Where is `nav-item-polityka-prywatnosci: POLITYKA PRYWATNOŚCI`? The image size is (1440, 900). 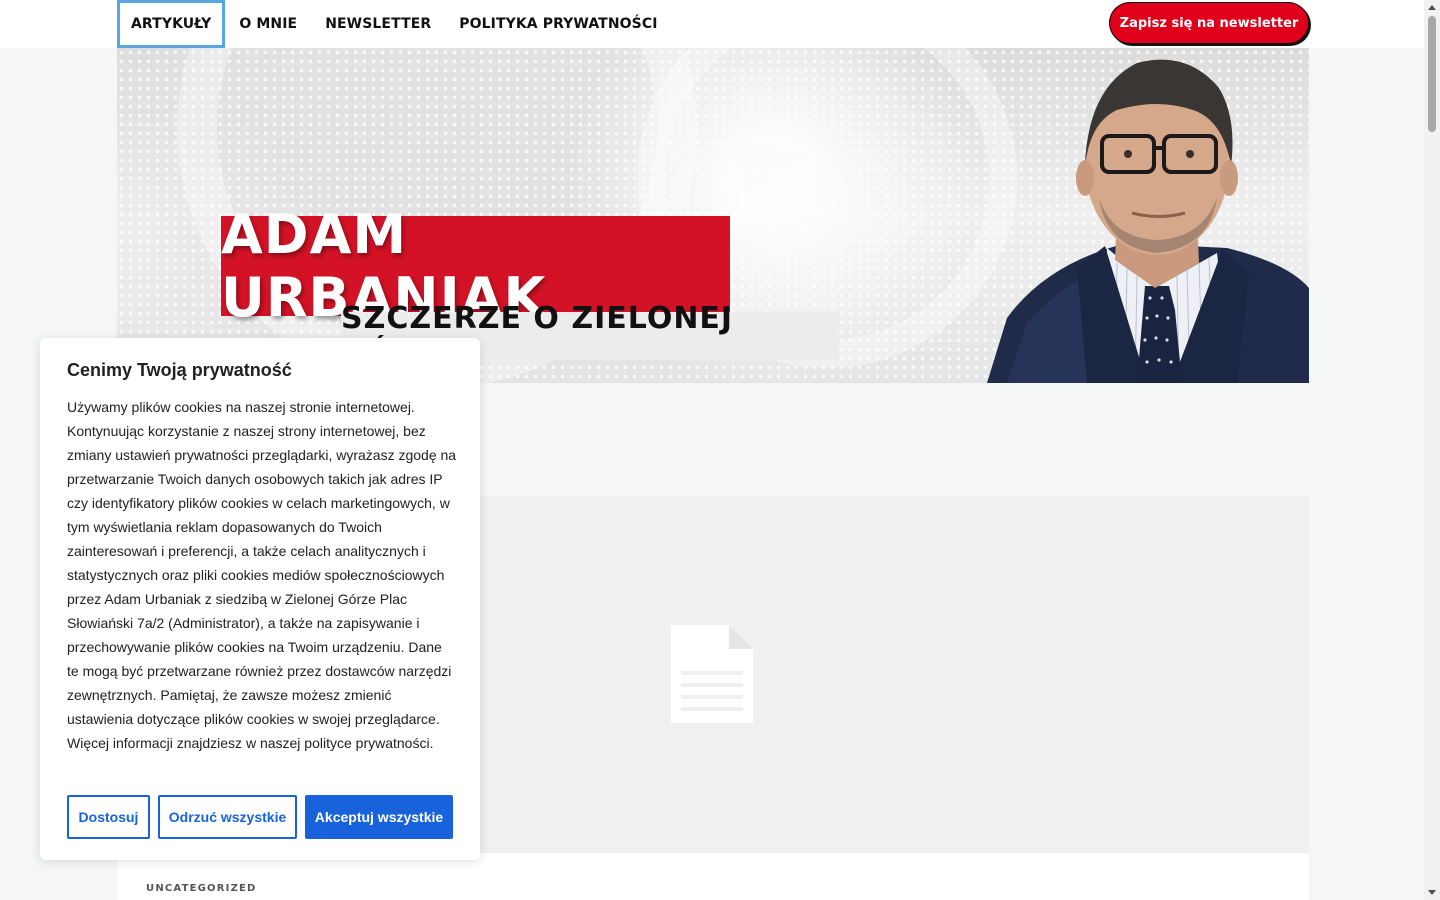
nav-item-polityka-prywatnosci: POLITYKA PRYWATNOŚCI is located at coordinates (558, 24).